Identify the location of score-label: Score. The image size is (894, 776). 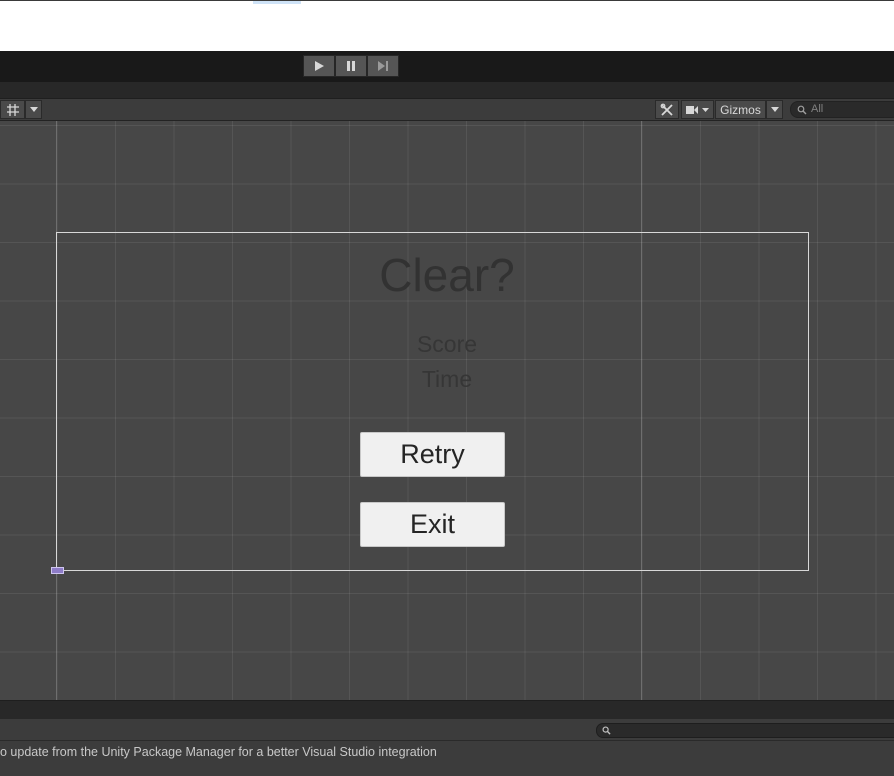
(447, 344).